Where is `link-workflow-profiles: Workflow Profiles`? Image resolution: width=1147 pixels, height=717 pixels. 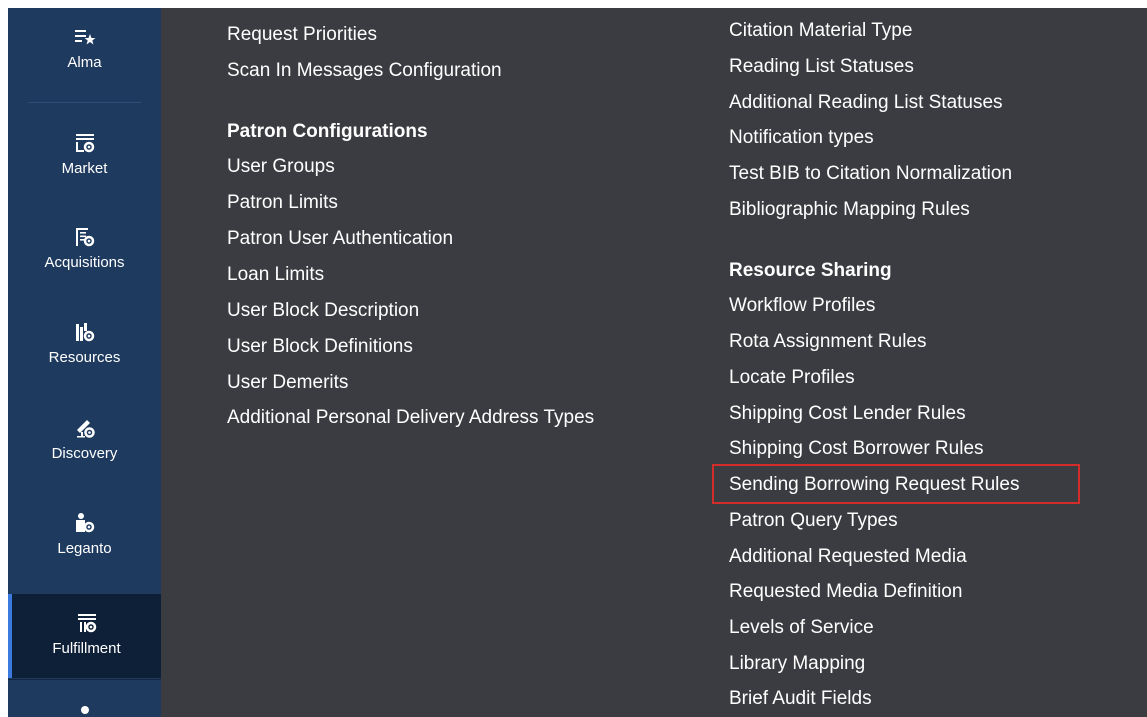
link-workflow-profiles: Workflow Profiles is located at coordinates (802, 306).